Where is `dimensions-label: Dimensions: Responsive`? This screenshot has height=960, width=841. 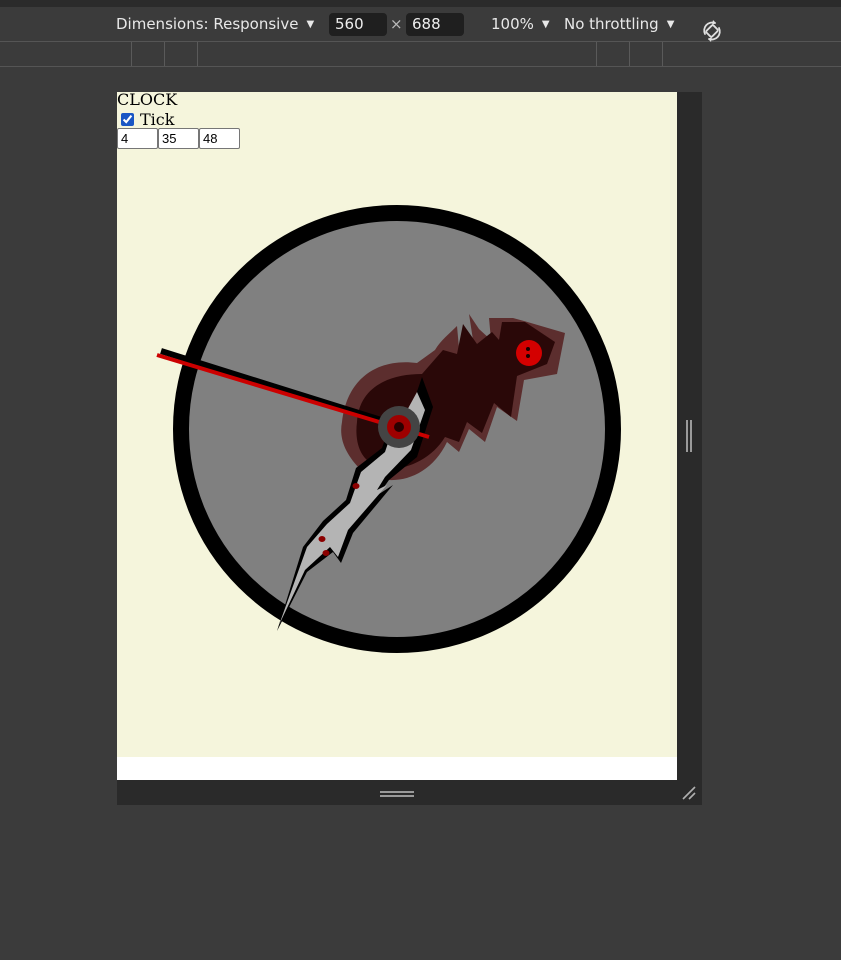 dimensions-label: Dimensions: Responsive is located at coordinates (207, 24).